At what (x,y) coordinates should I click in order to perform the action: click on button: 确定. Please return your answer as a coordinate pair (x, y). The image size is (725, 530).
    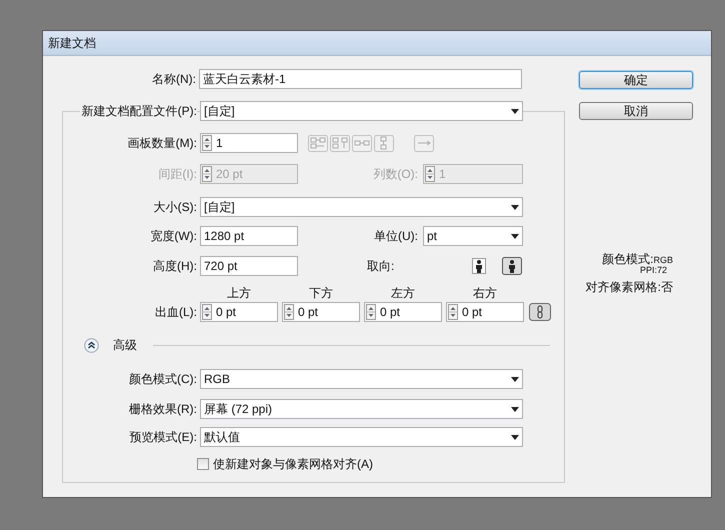
    Looking at the image, I should click on (636, 80).